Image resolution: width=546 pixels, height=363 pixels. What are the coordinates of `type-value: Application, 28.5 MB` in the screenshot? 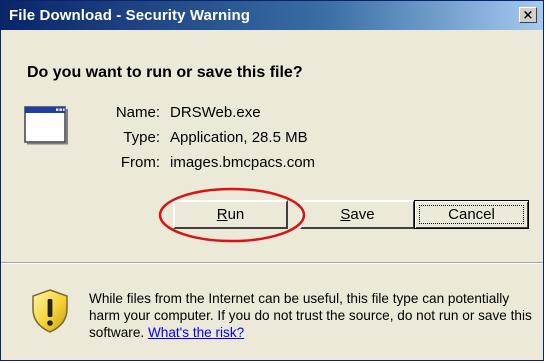 It's located at (239, 137).